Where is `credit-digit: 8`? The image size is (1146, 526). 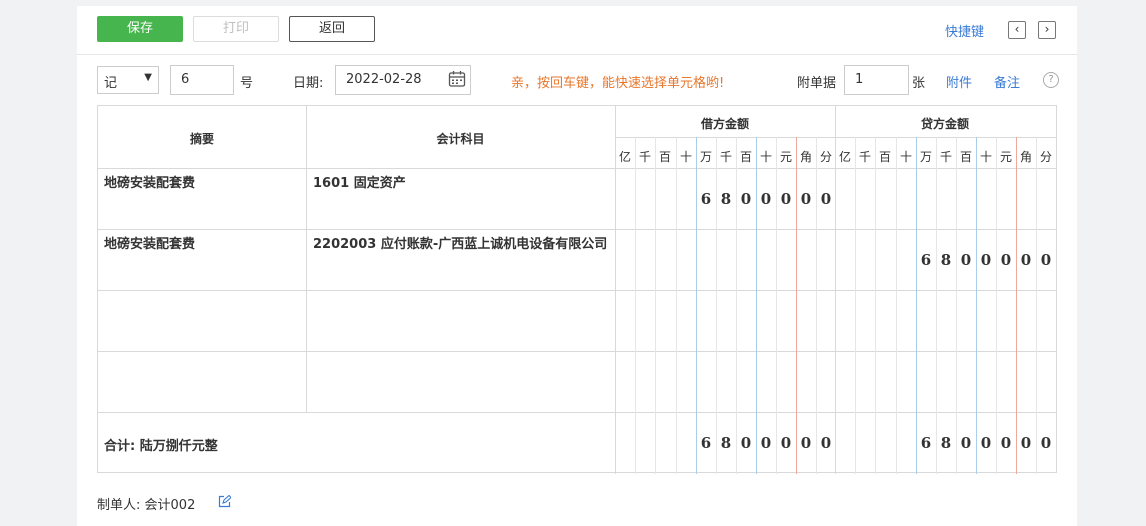 credit-digit: 8 is located at coordinates (946, 260).